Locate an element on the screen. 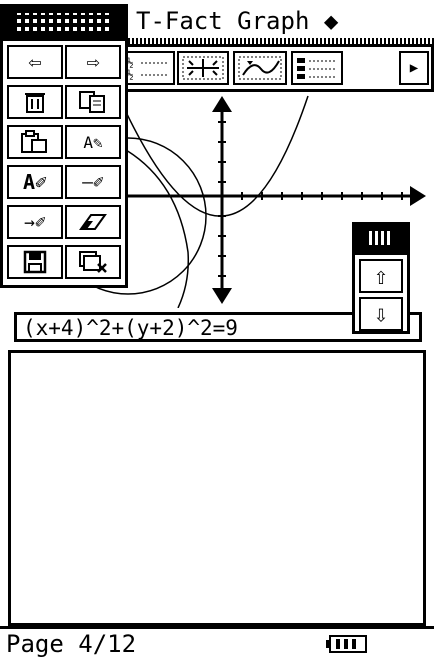 Image resolution: width=434 pixels, height=658 pixels. down-arrow-icon: ⇩ is located at coordinates (381, 314).